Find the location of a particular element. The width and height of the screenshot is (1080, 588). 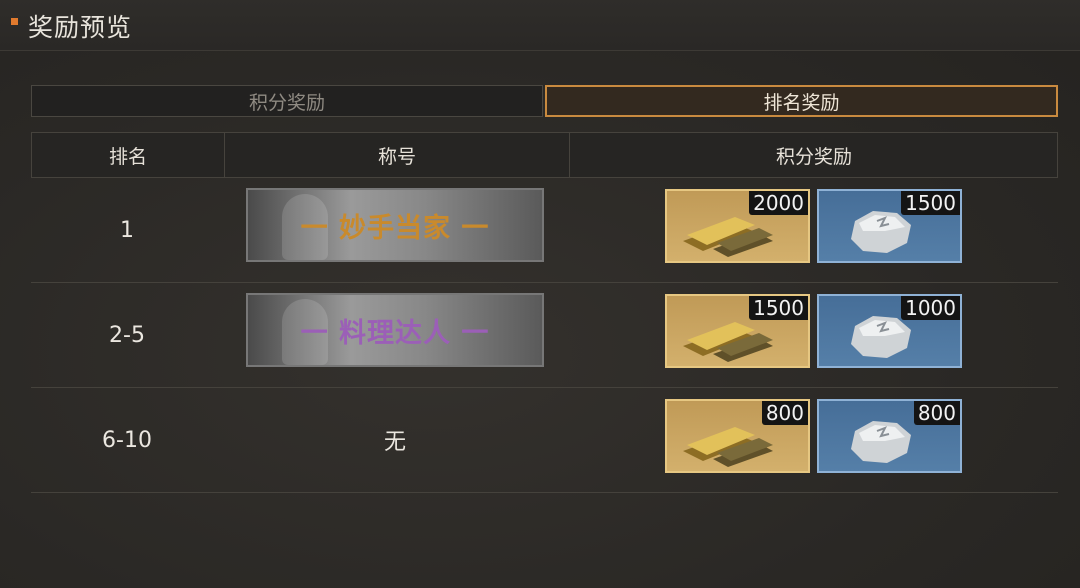

rank-value: 1 is located at coordinates (127, 230).